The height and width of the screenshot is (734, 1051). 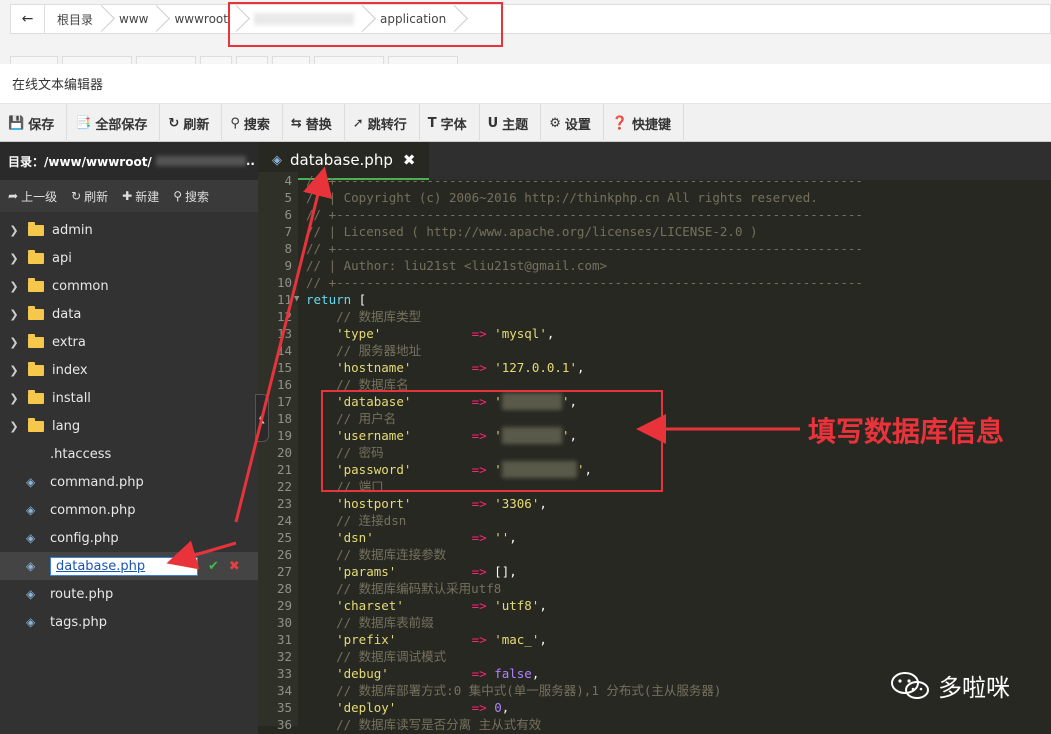 I want to click on up-icon: ➦, so click(x=13, y=196).